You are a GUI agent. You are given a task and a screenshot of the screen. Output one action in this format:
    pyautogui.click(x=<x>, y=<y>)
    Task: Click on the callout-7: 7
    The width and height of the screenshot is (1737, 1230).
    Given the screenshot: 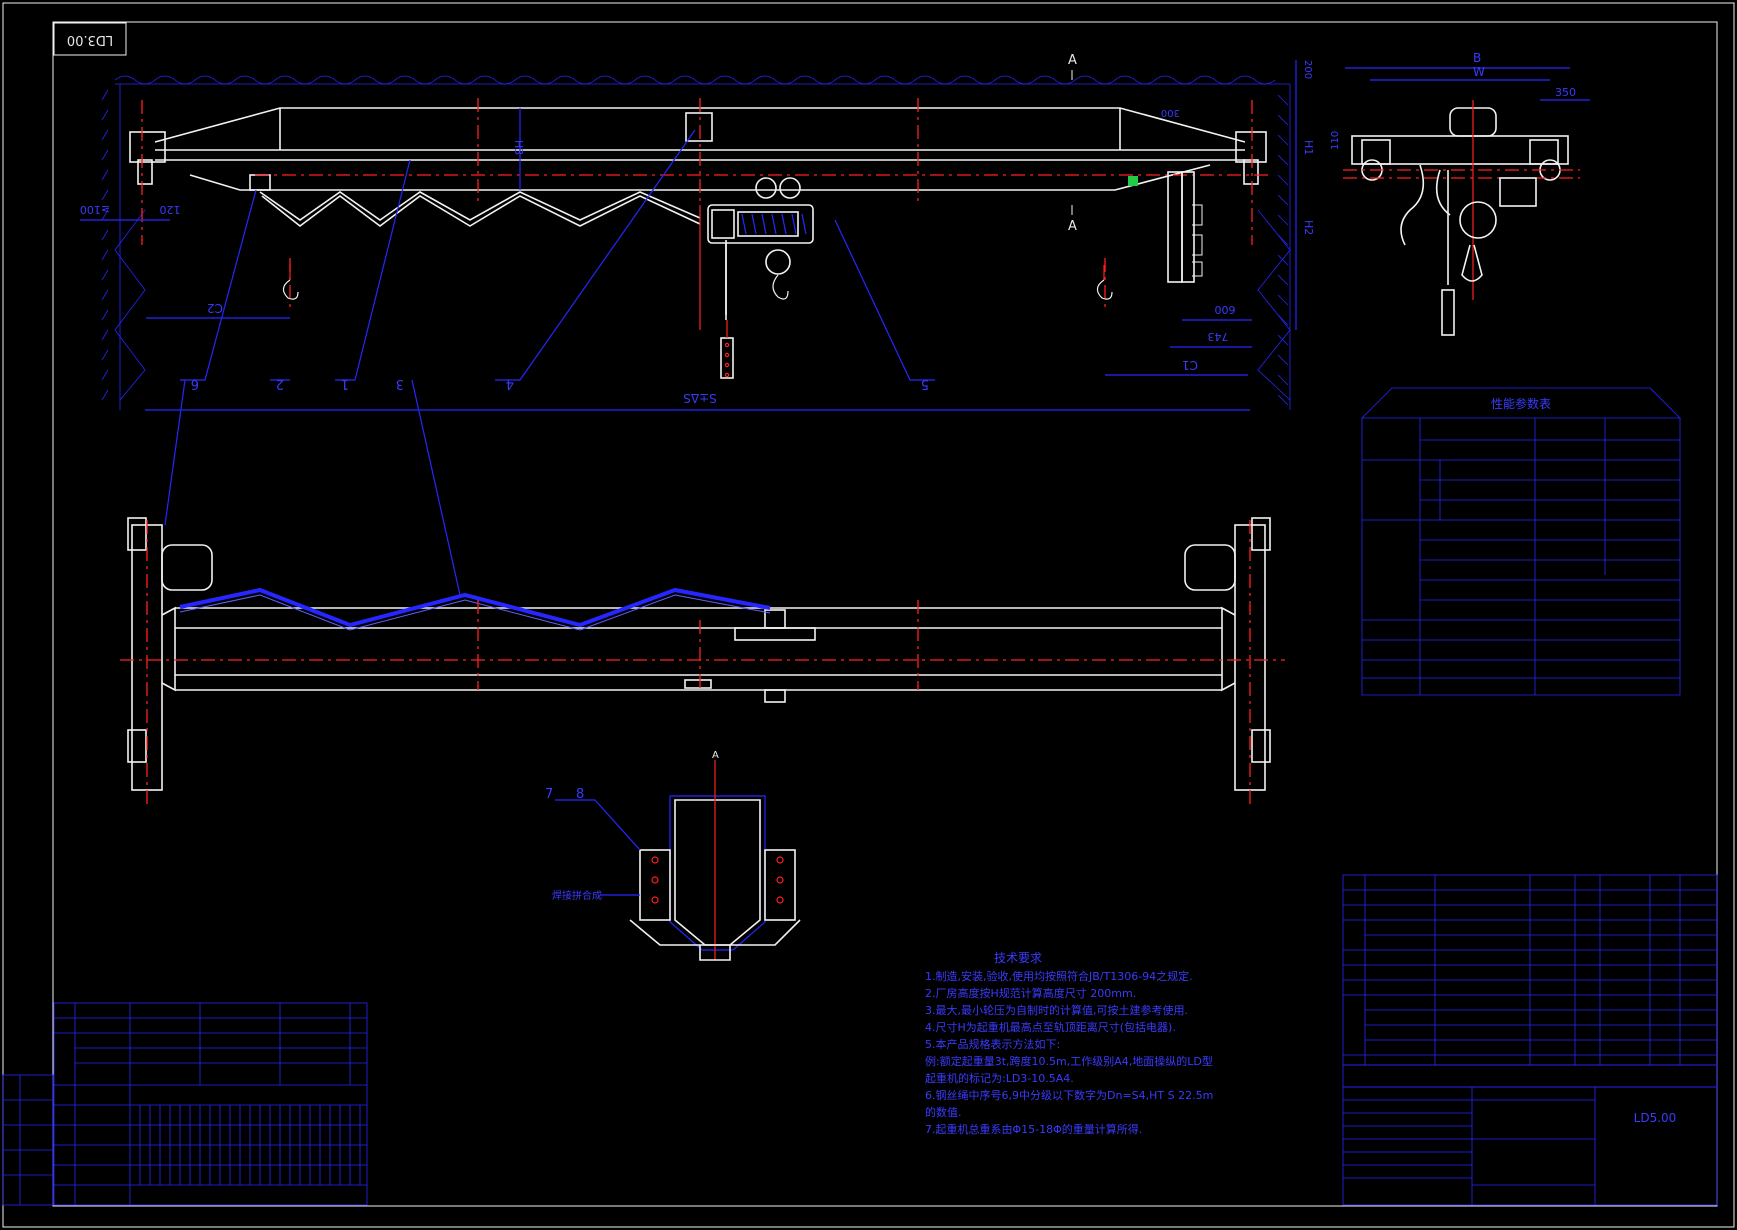 What is the action you would take?
    pyautogui.click(x=549, y=794)
    